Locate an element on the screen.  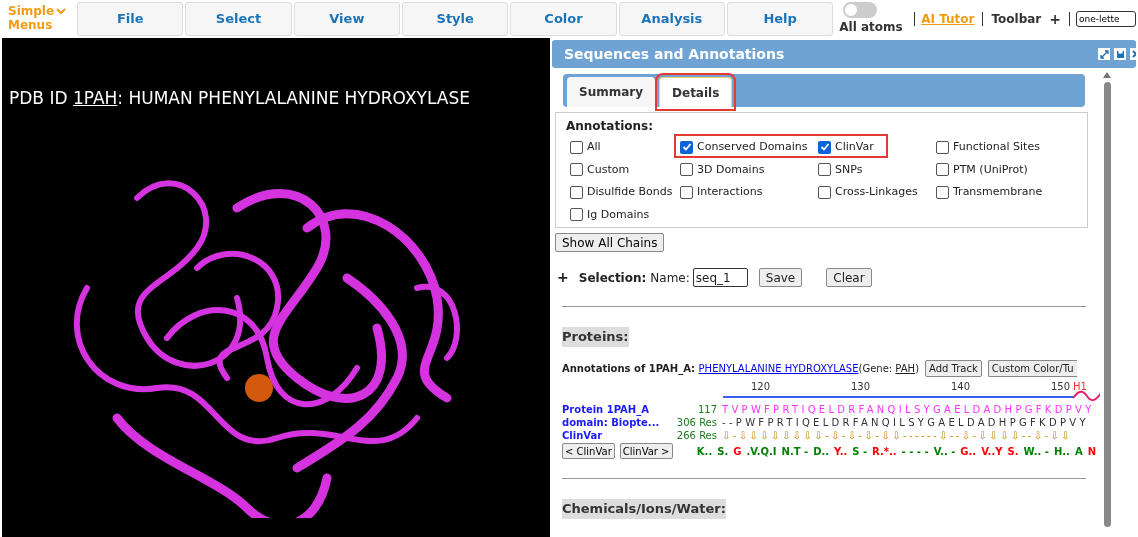
menu-button: Select is located at coordinates (238, 19).